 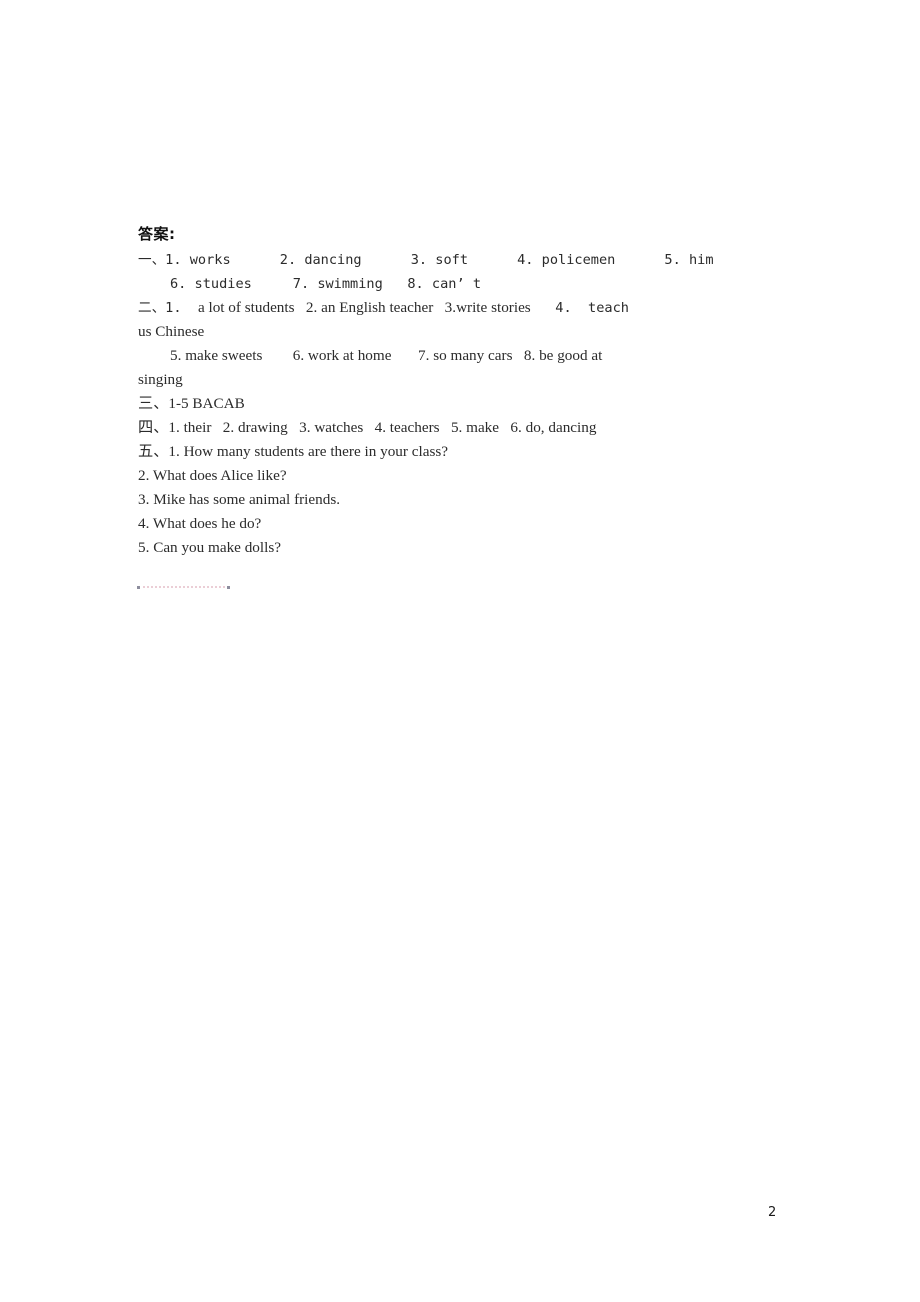 I want to click on answer-line-2-2: us Chinese, so click(x=171, y=331).